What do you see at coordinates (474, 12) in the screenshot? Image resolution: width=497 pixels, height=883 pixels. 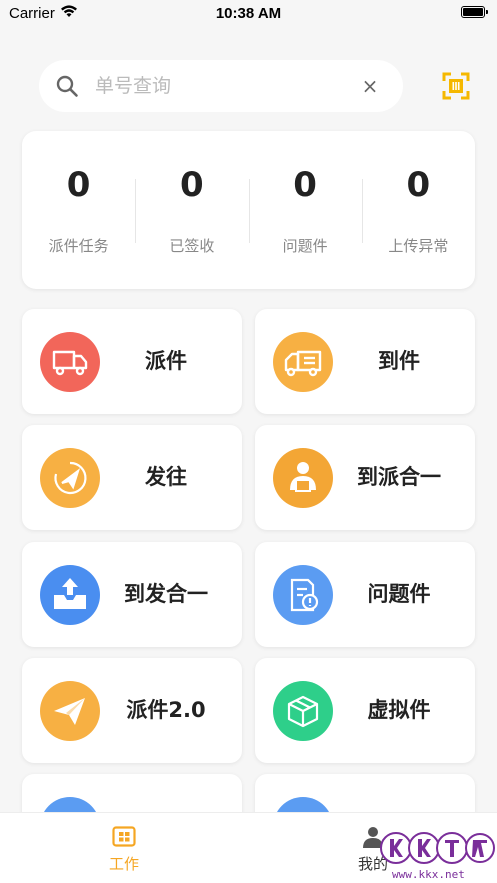 I see `battery-icon` at bounding box center [474, 12].